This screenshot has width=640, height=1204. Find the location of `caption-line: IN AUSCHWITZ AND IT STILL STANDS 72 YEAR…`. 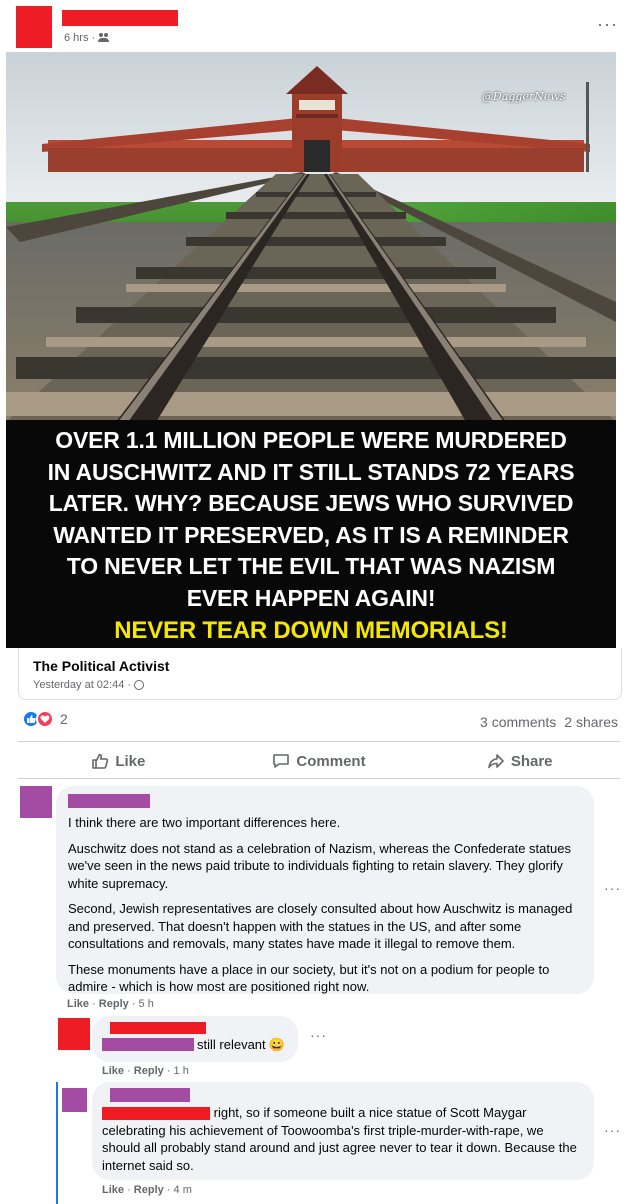

caption-line: IN AUSCHWITZ AND IT STILL STANDS 72 YEAR… is located at coordinates (311, 471).